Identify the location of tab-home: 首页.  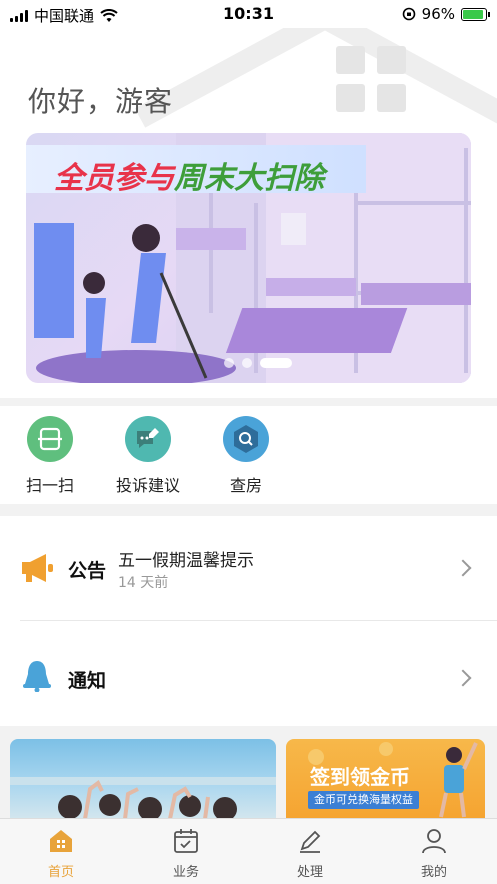
(61, 853).